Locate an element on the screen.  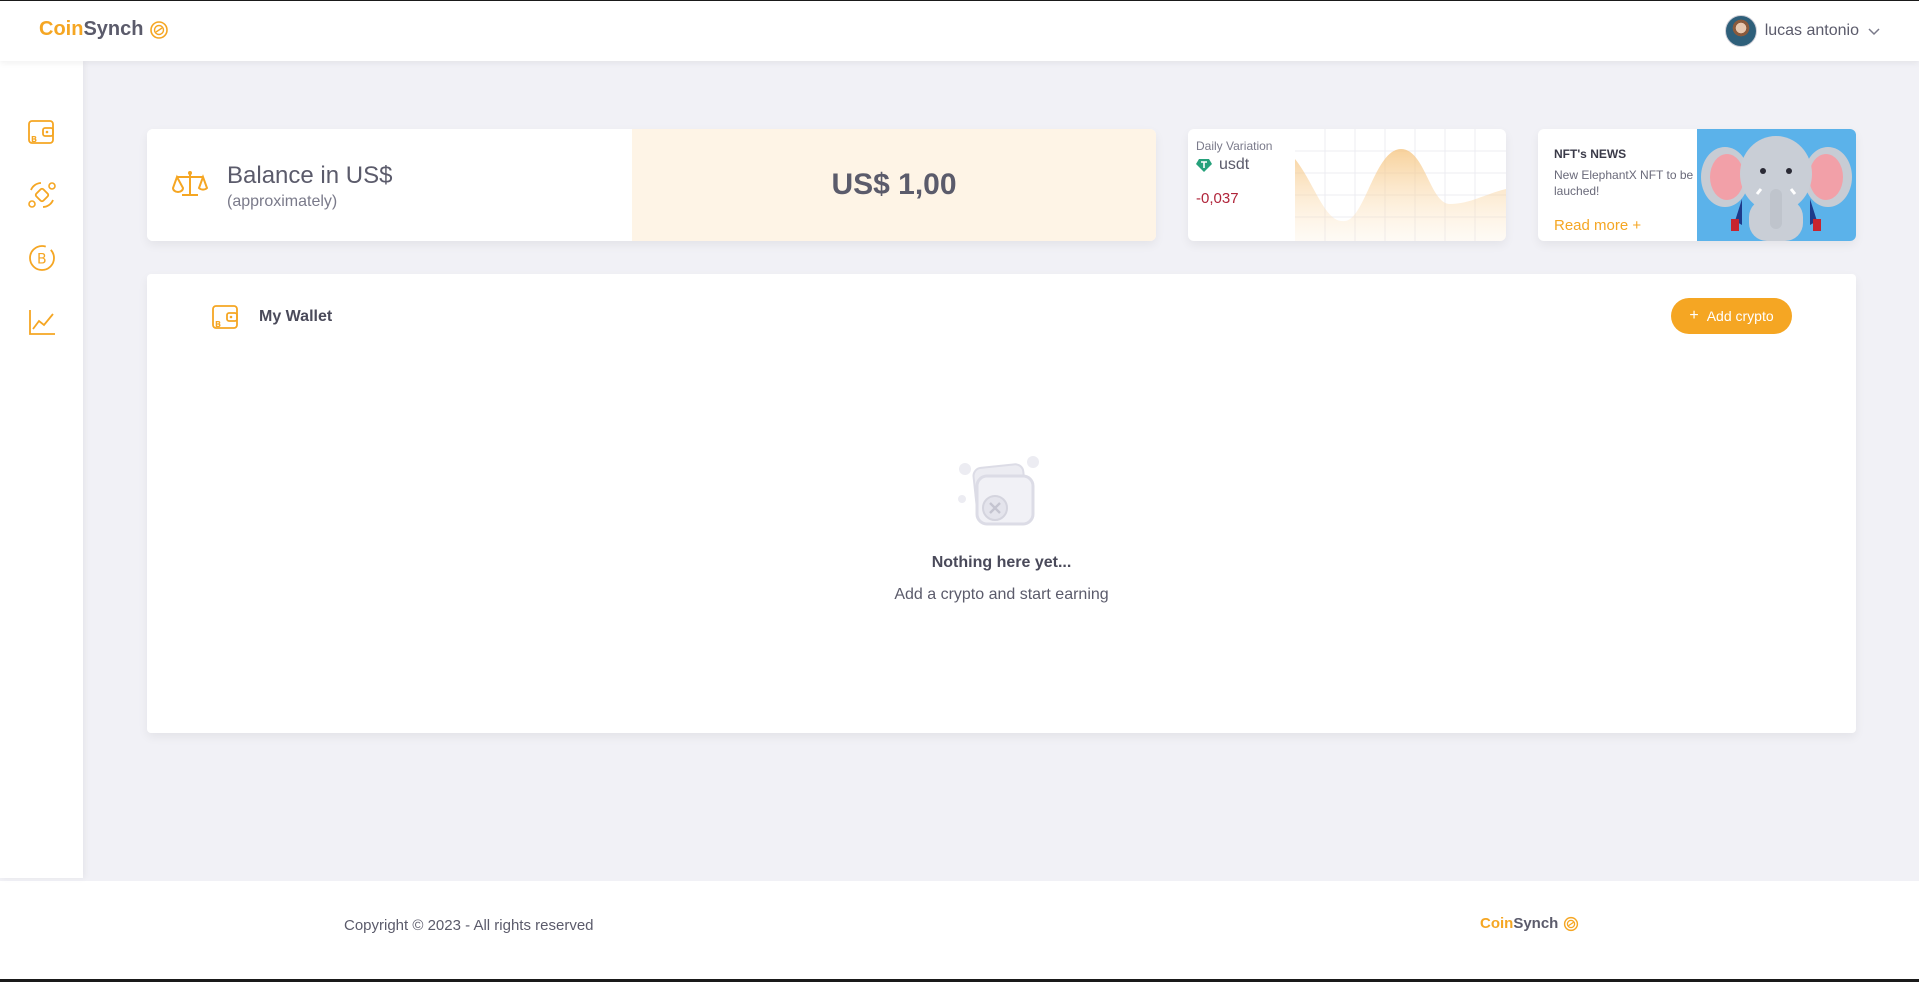
variation-coin: usdt is located at coordinates (1222, 165).